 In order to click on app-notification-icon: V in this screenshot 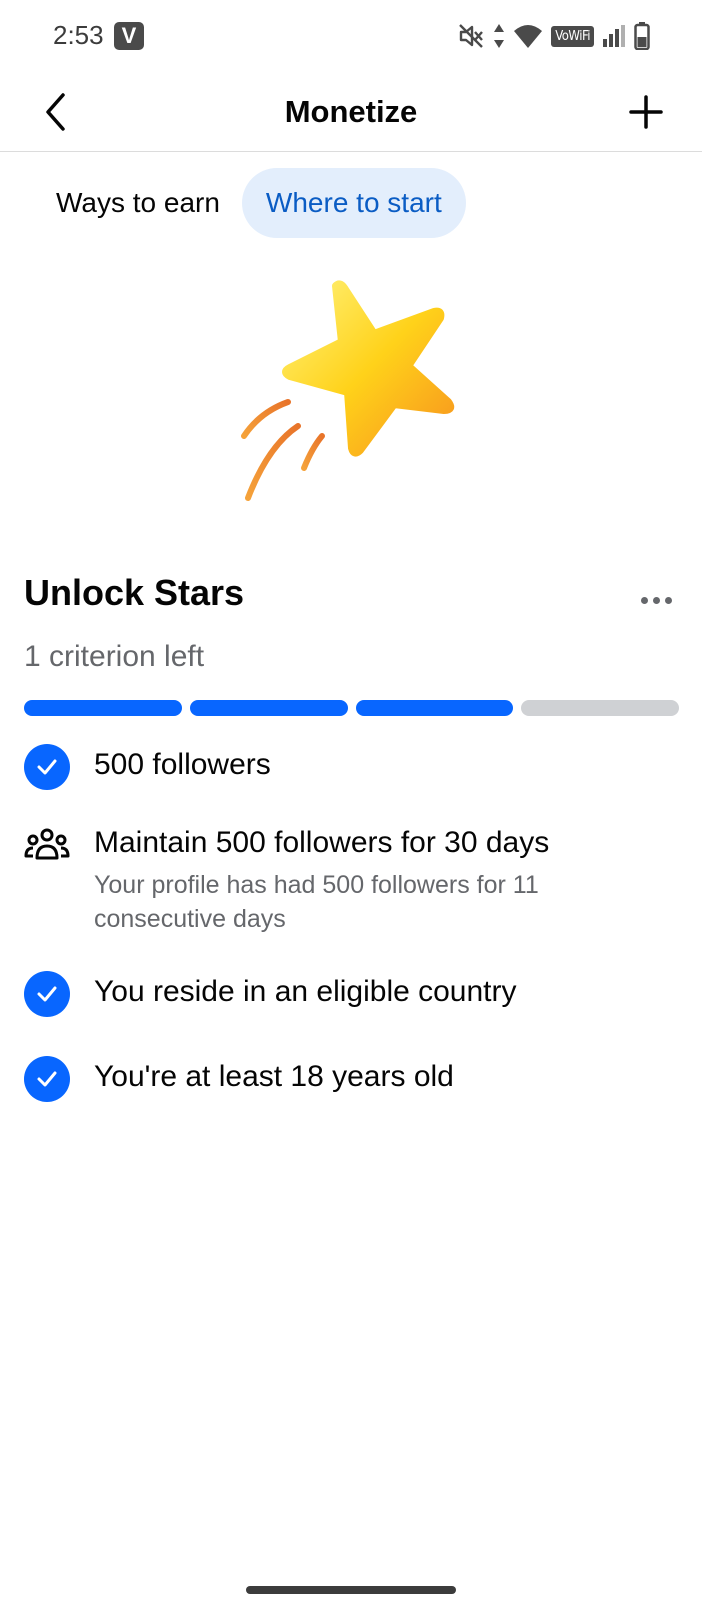, I will do `click(129, 36)`.